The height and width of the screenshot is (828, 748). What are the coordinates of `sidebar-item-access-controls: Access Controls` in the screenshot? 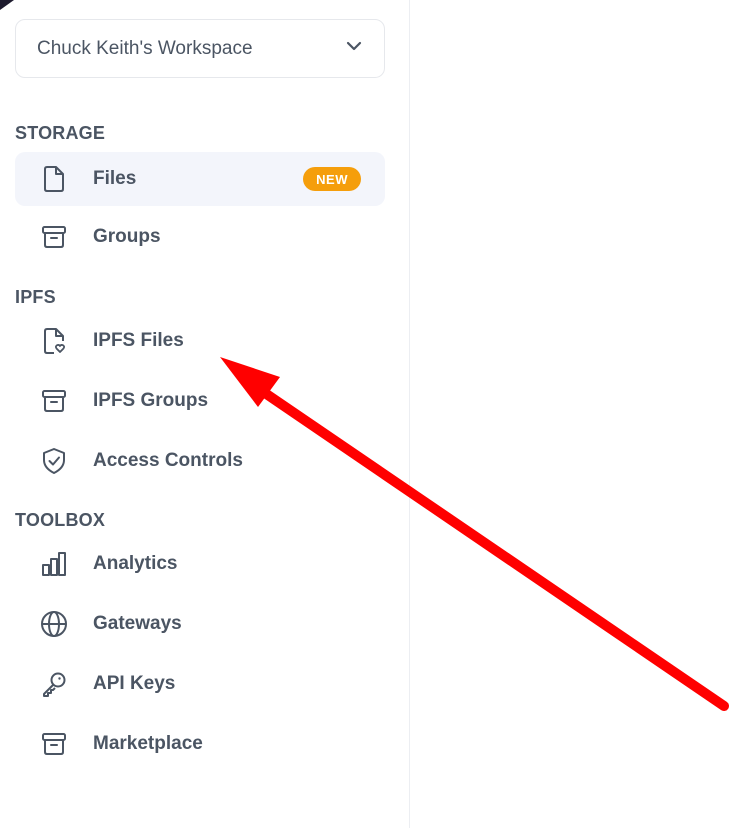 It's located at (200, 461).